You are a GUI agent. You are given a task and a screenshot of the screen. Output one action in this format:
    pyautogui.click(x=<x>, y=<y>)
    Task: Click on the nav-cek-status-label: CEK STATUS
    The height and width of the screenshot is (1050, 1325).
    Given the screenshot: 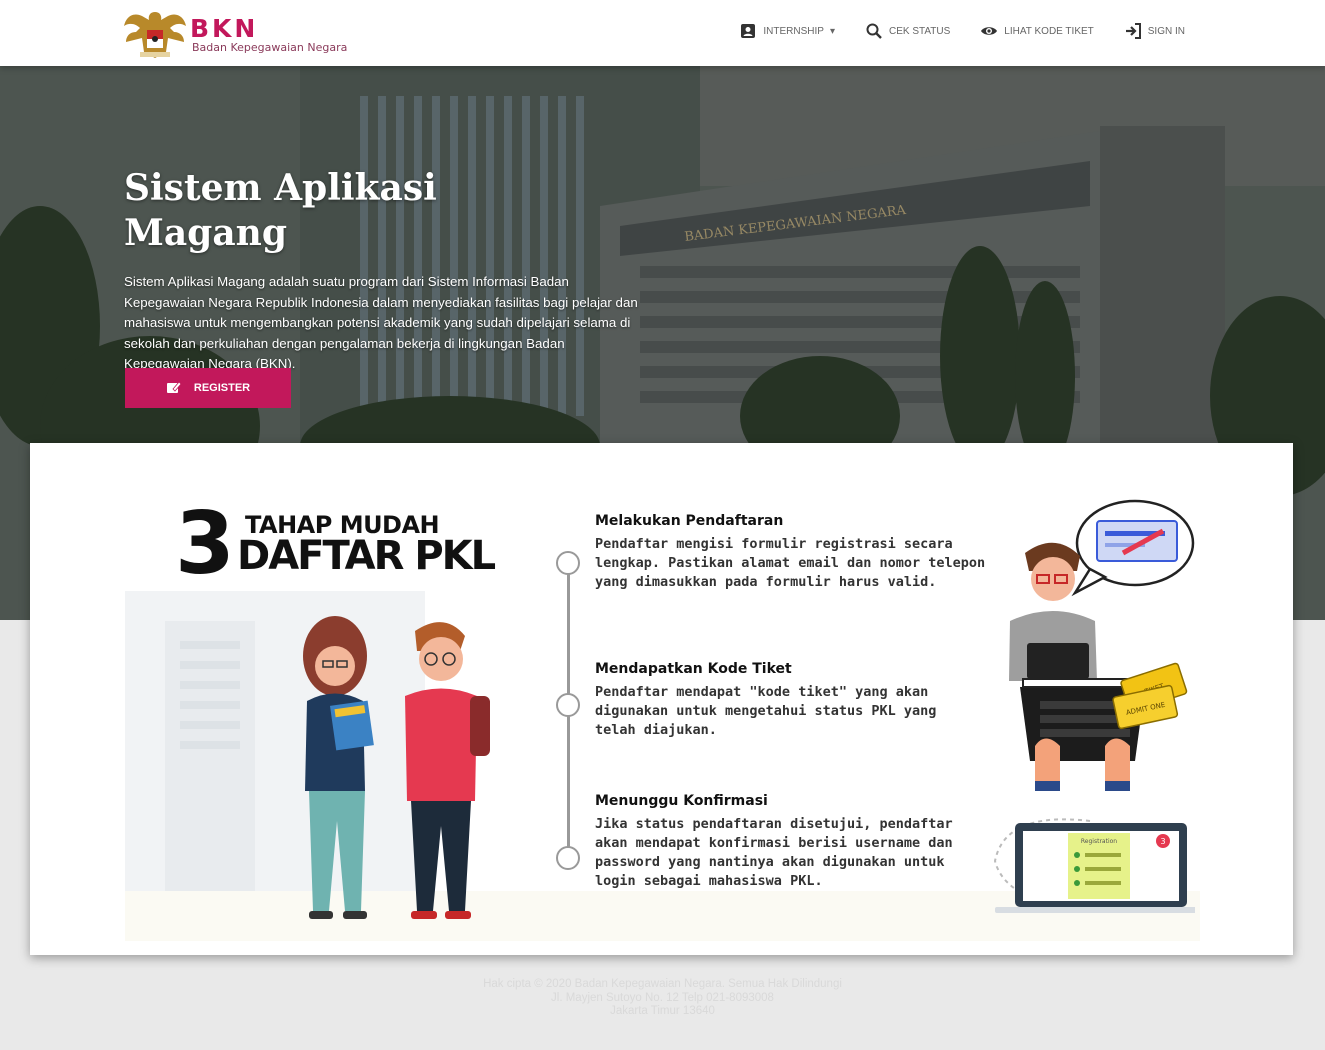 What is the action you would take?
    pyautogui.click(x=919, y=31)
    